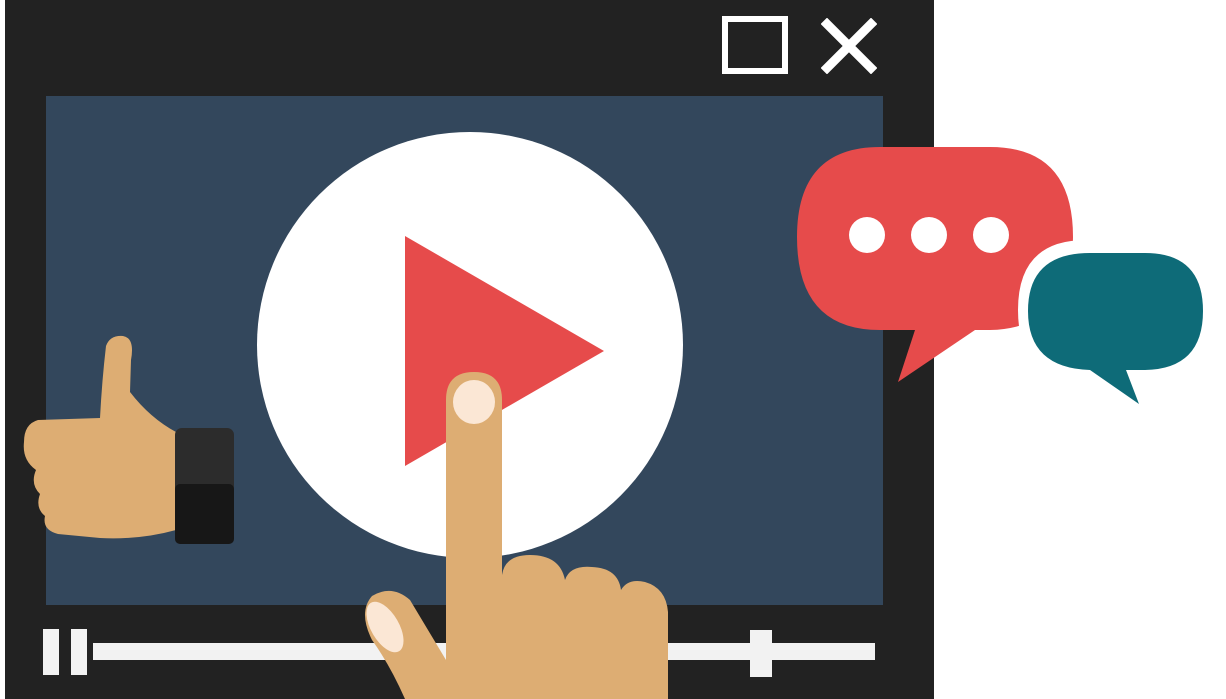 This screenshot has width=1226, height=699. Describe the element at coordinates (469, 659) in the screenshot. I see `player-controls` at that location.